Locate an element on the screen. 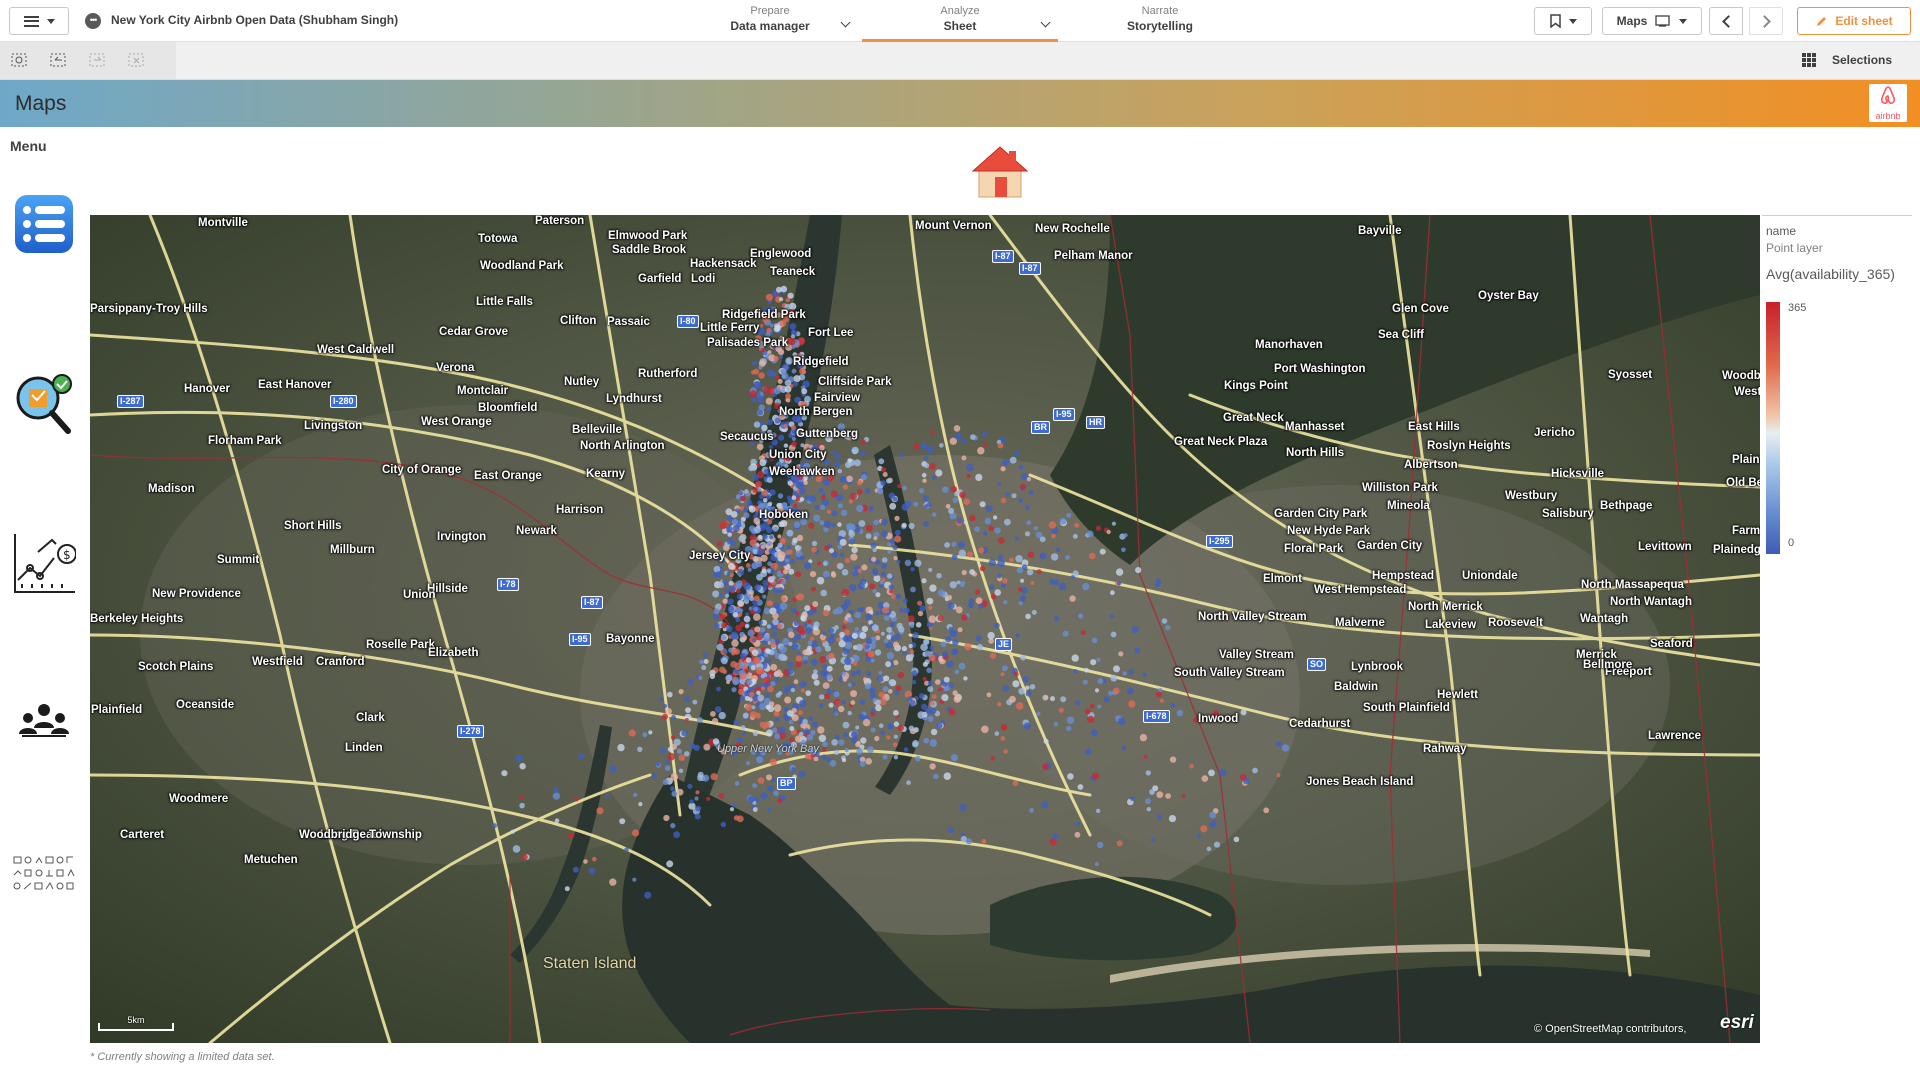 This screenshot has width=1920, height=1080. clear-selections-icon is located at coordinates (136, 60).